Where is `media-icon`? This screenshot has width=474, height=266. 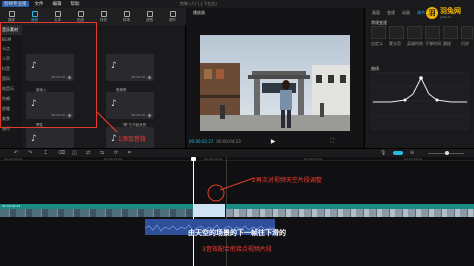 media-icon is located at coordinates (11, 13).